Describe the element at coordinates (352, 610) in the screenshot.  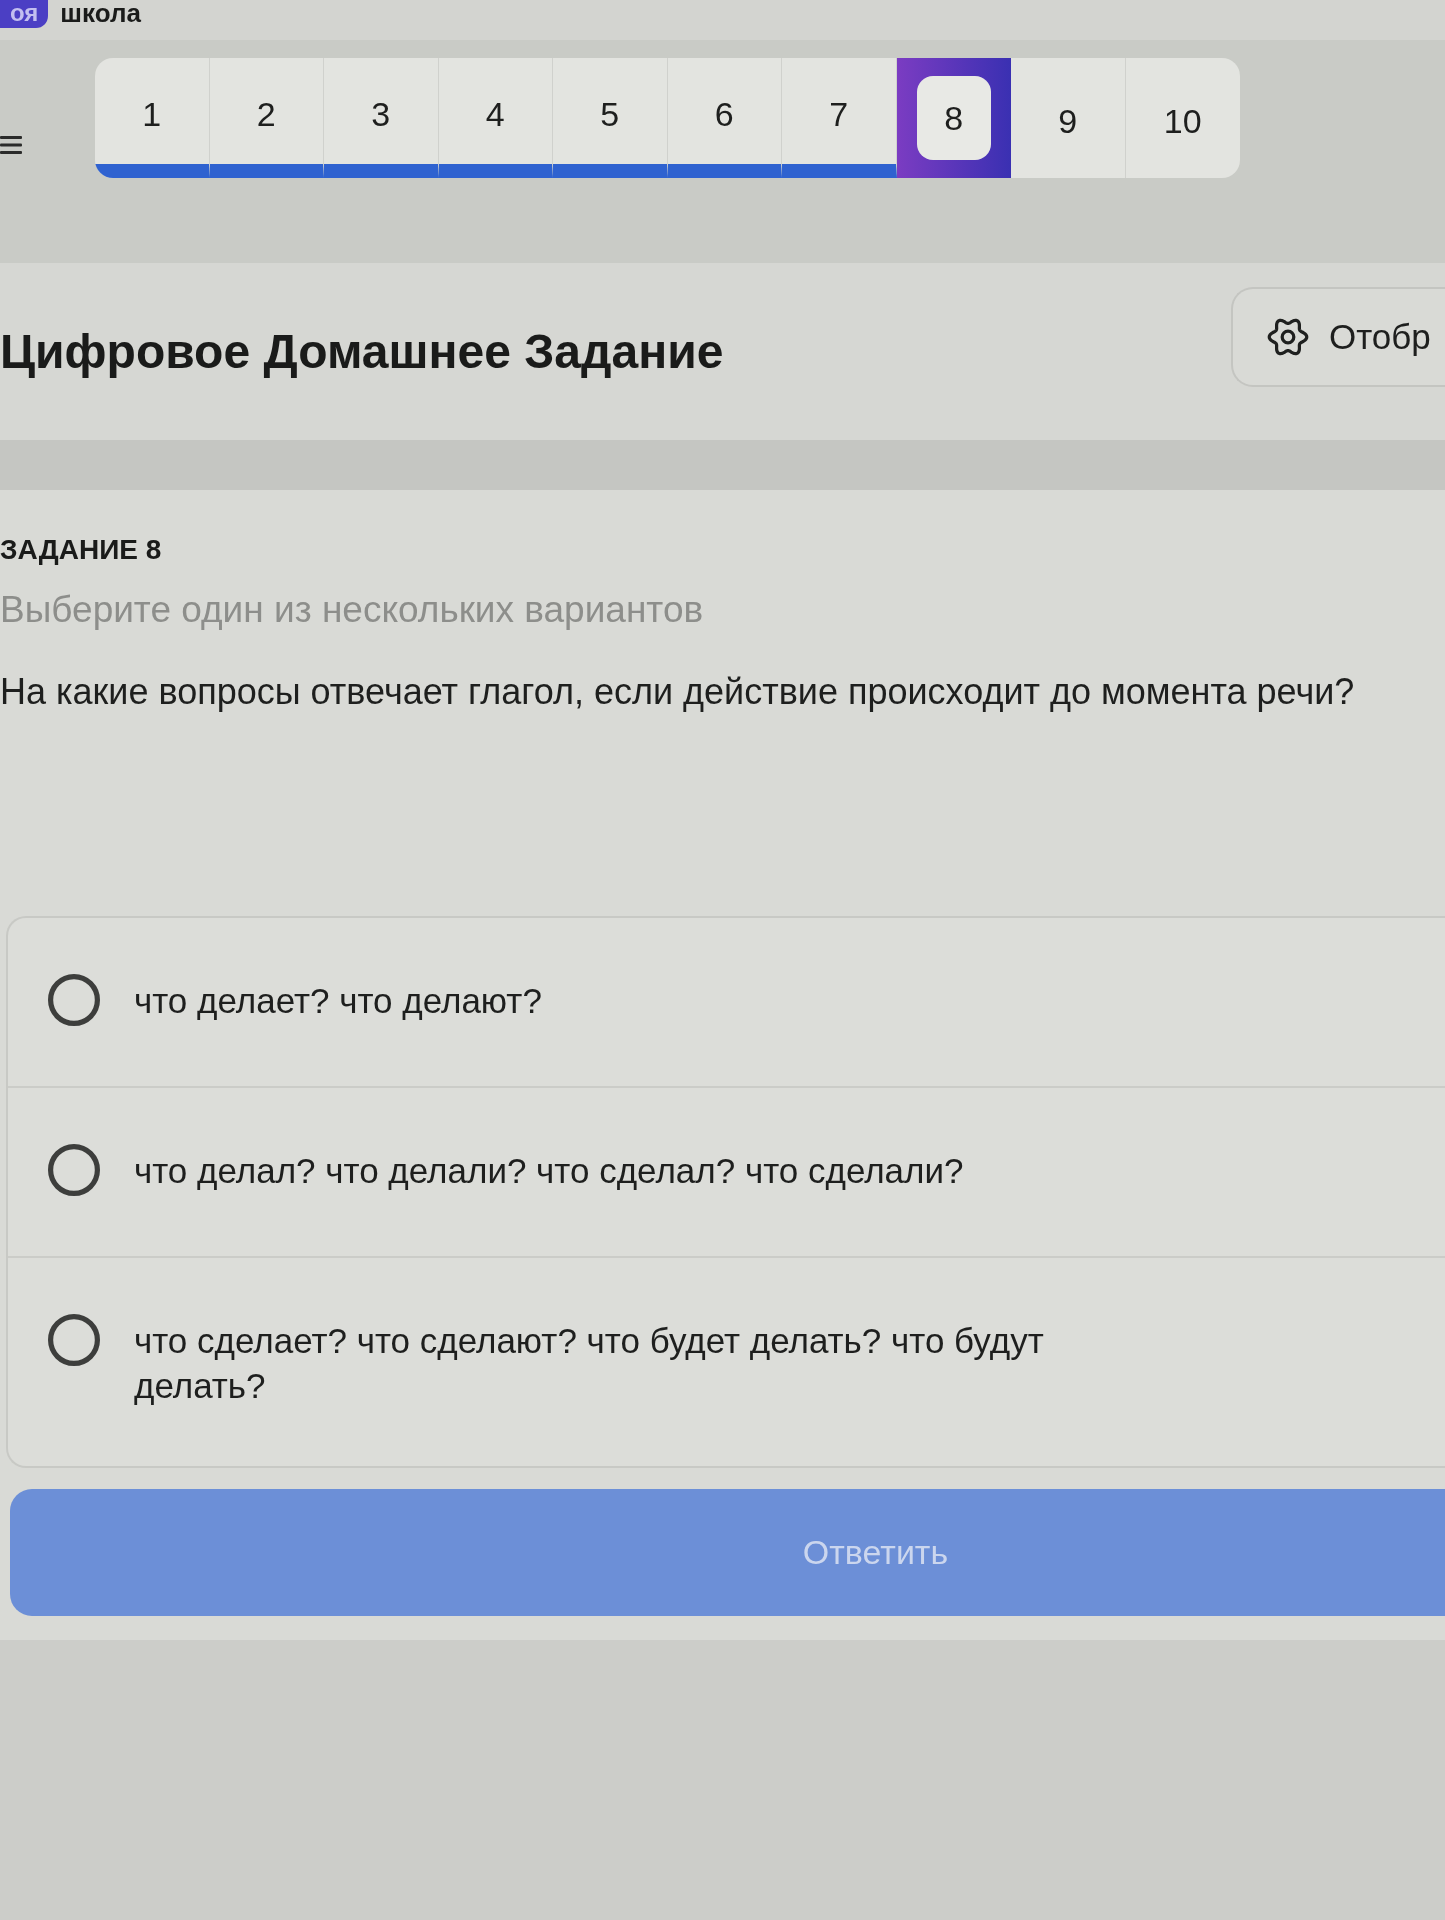
I see `task-instruction: Выберите один из нескольких вариантов` at that location.